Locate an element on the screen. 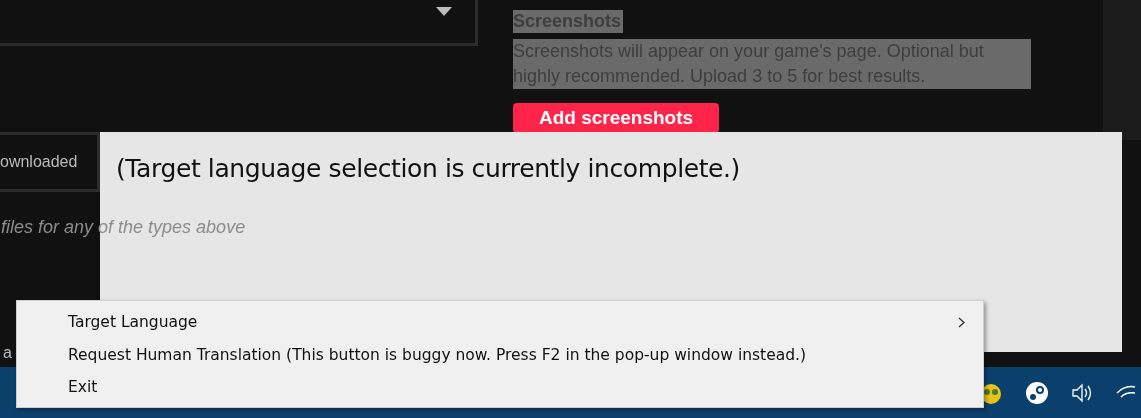 The height and width of the screenshot is (418, 1141). caret-icon is located at coordinates (444, 12).